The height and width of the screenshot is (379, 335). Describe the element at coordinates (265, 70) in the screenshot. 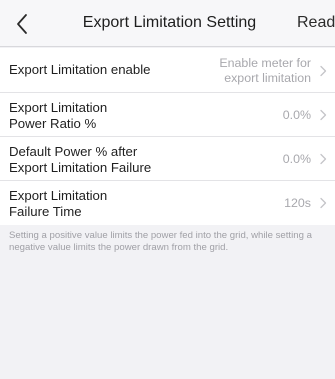

I see `setting-value: Enable meter for export limitation` at that location.